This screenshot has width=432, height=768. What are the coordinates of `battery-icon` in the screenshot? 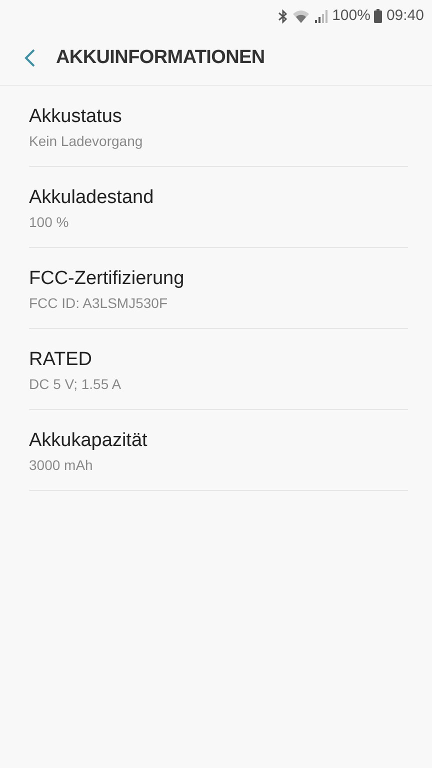 It's located at (378, 16).